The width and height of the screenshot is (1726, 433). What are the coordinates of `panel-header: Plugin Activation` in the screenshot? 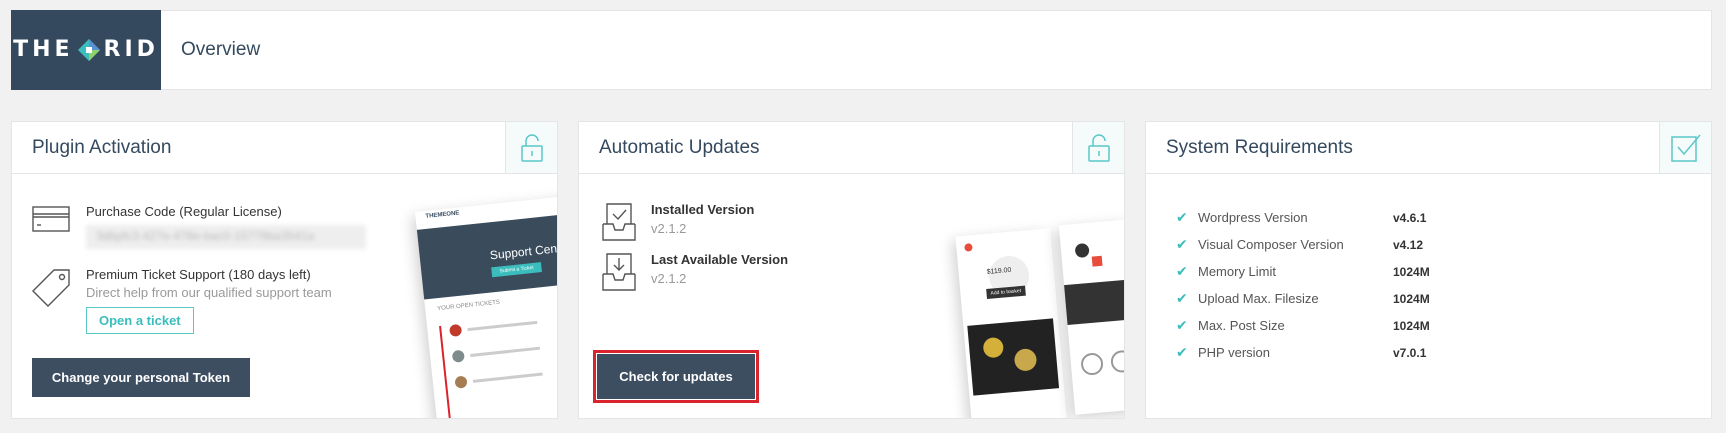 It's located at (284, 148).